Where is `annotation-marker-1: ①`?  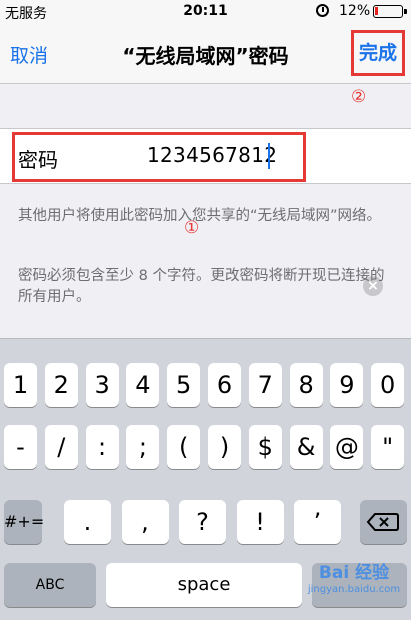
annotation-marker-1: ① is located at coordinates (192, 228).